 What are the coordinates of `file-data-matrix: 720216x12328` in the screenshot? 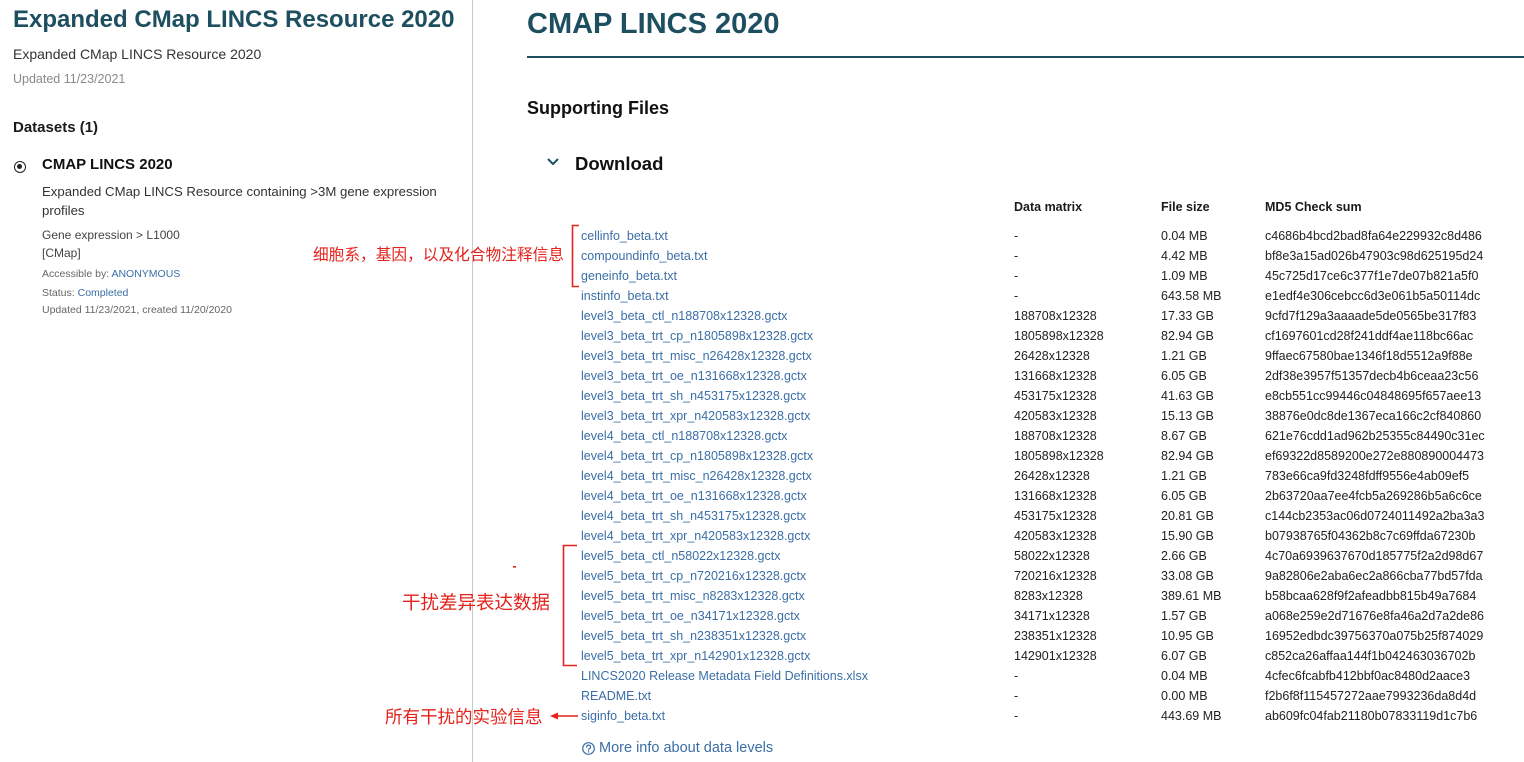 It's located at (1055, 576).